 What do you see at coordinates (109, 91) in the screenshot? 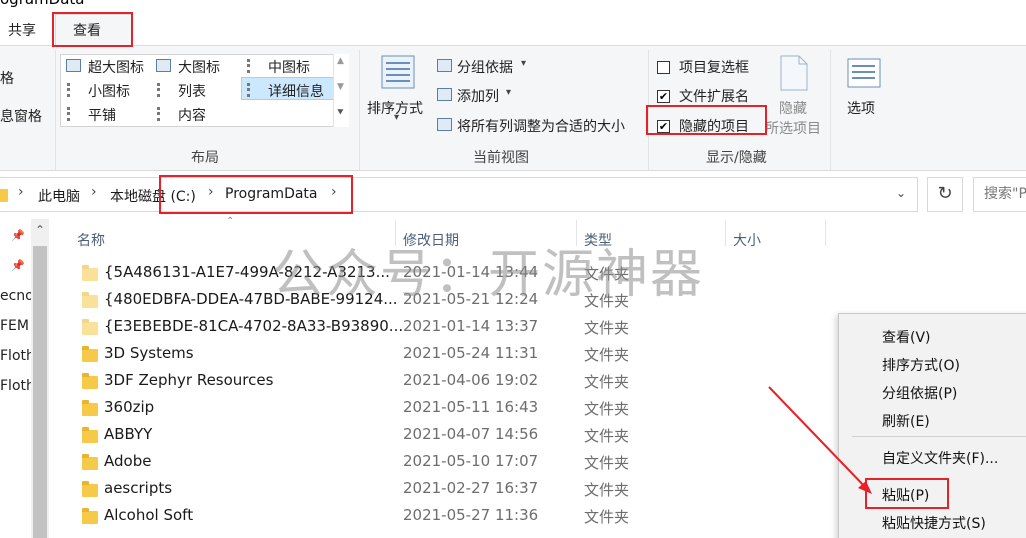
I see `layout-small-icons: 小图标` at bounding box center [109, 91].